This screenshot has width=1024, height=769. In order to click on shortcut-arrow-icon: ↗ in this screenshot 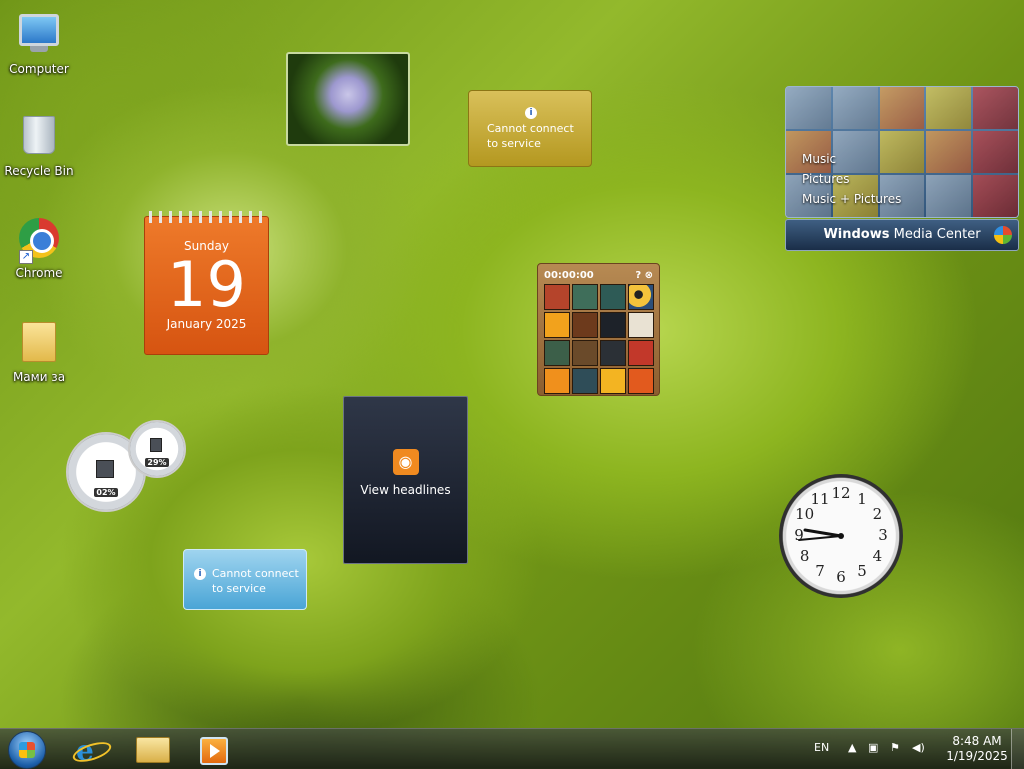, I will do `click(26, 257)`.